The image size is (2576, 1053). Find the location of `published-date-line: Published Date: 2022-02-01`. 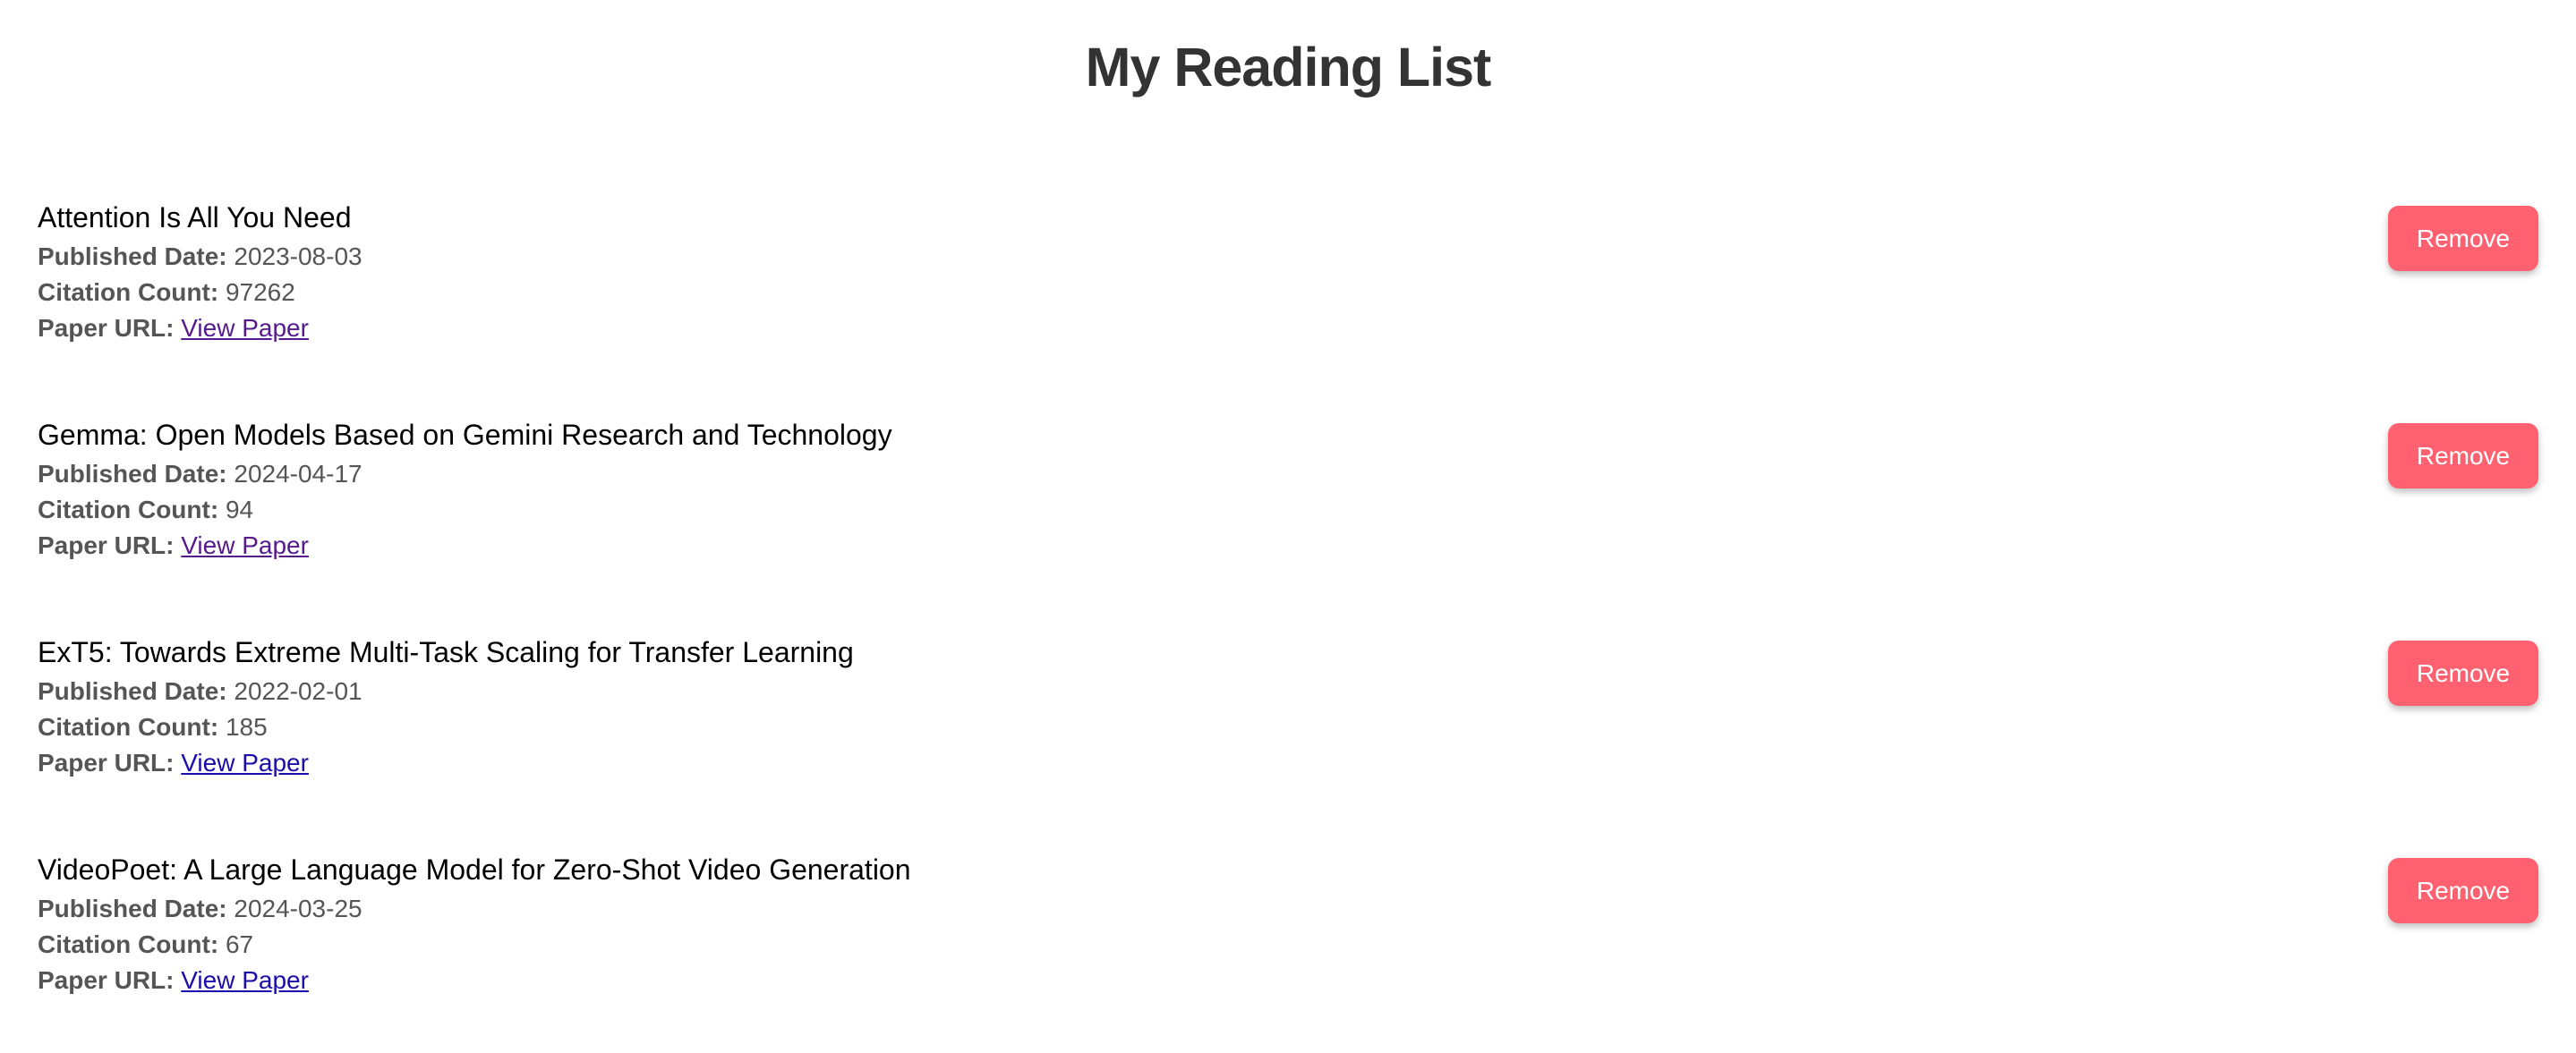

published-date-line: Published Date: 2022-02-01 is located at coordinates (1288, 691).